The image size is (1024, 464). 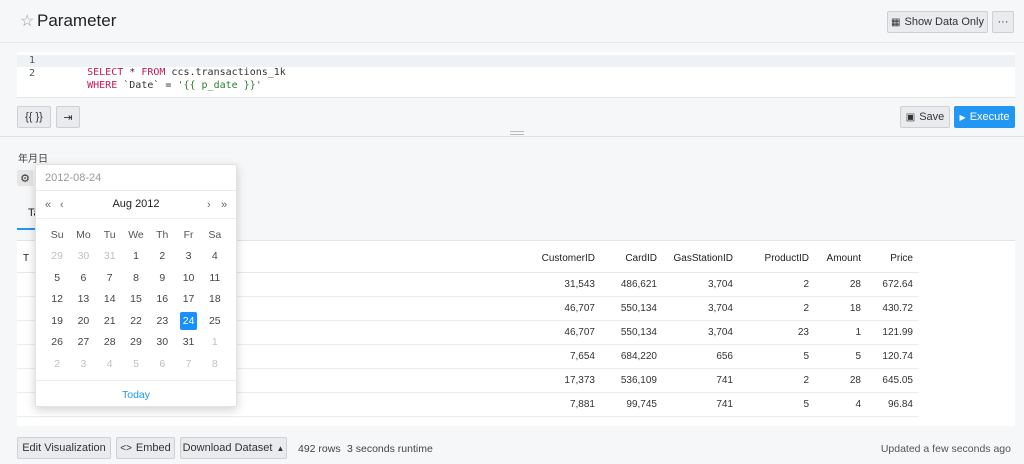 What do you see at coordinates (109, 235) in the screenshot?
I see `weekday-label: Tu` at bounding box center [109, 235].